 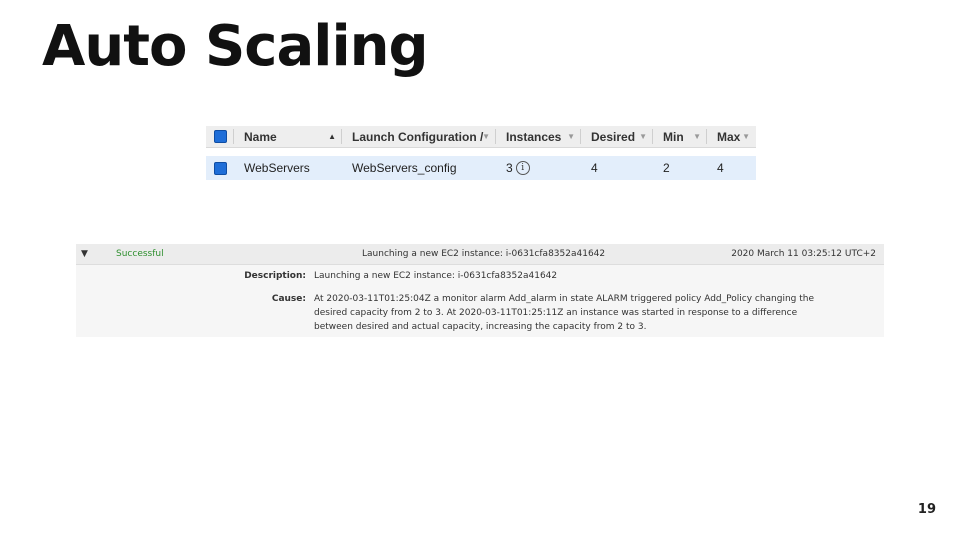 I want to click on info-icon: i, so click(x=522, y=168).